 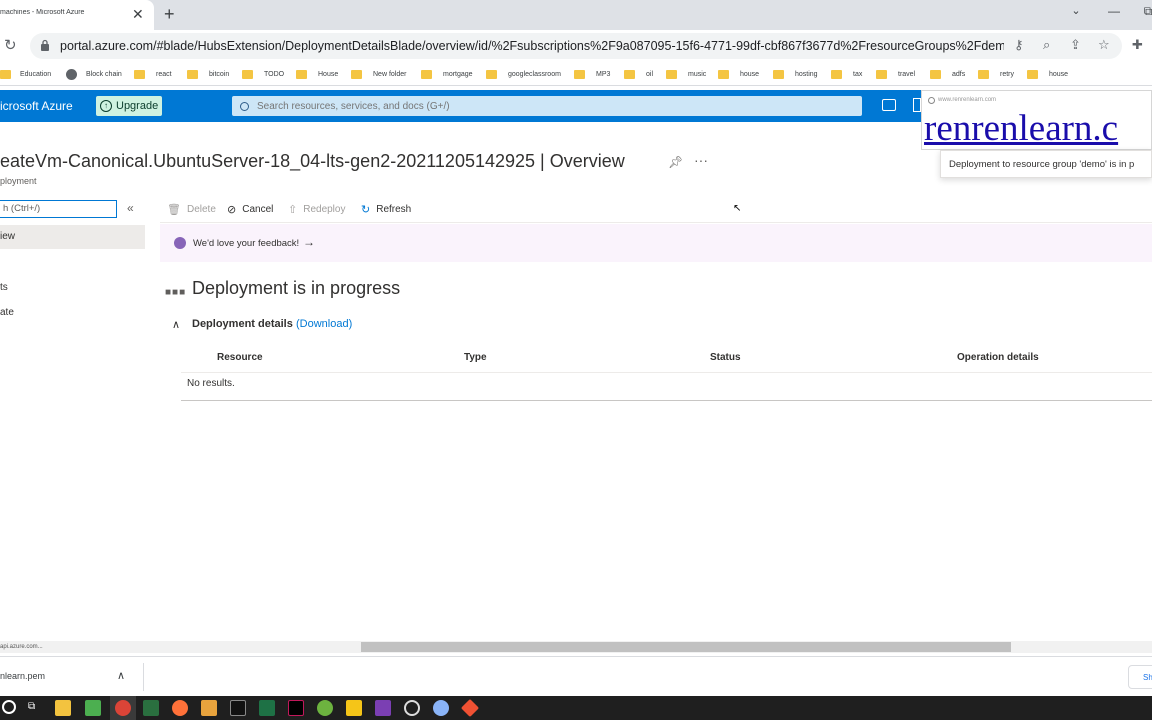 What do you see at coordinates (325, 708) in the screenshot?
I see `spring-icon` at bounding box center [325, 708].